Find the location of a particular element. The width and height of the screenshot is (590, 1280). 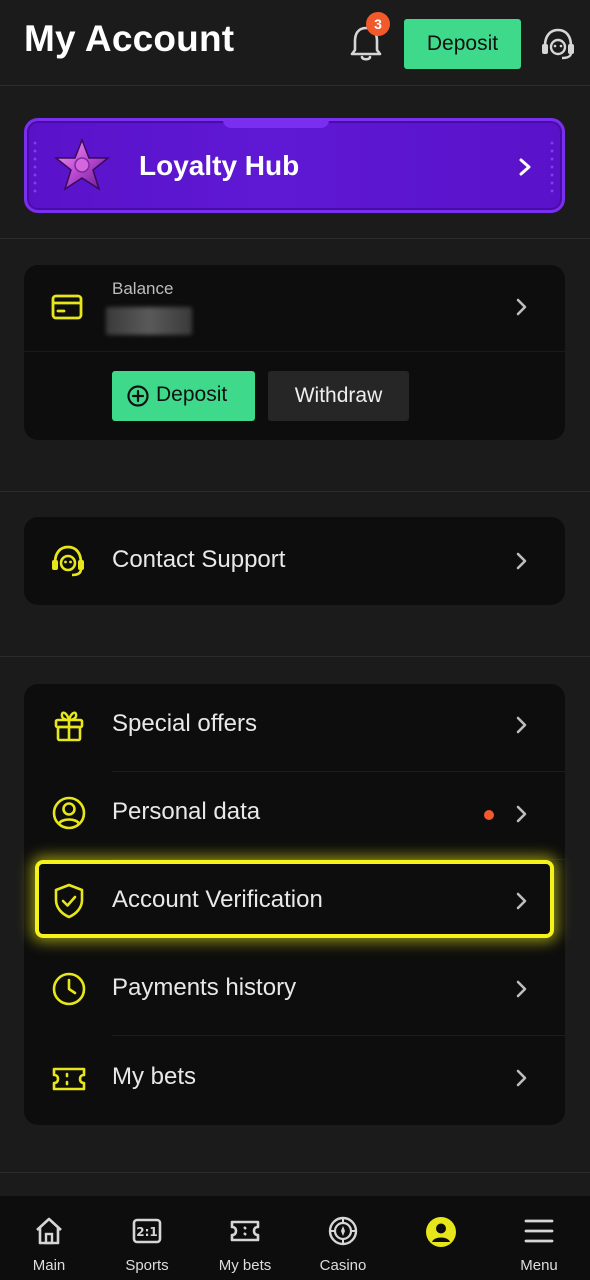

svg-text: 2:1 is located at coordinates (147, 1232).